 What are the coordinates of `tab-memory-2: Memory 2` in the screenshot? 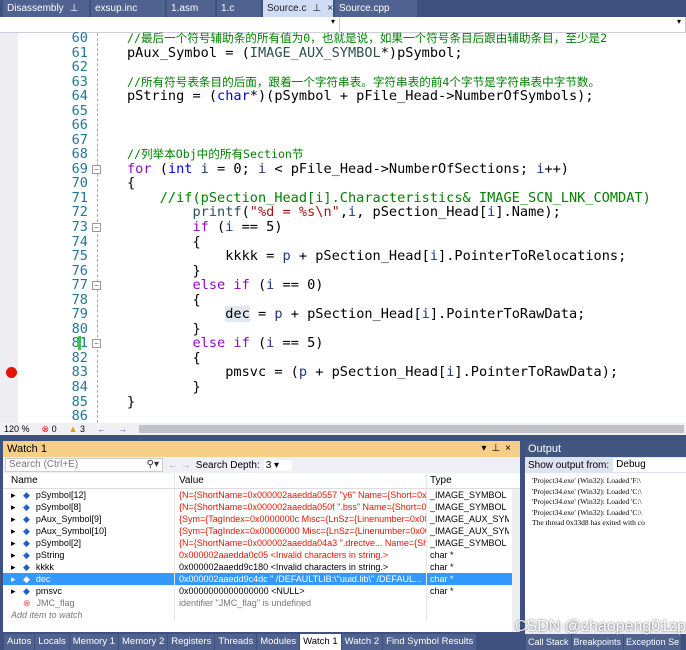 It's located at (143, 642).